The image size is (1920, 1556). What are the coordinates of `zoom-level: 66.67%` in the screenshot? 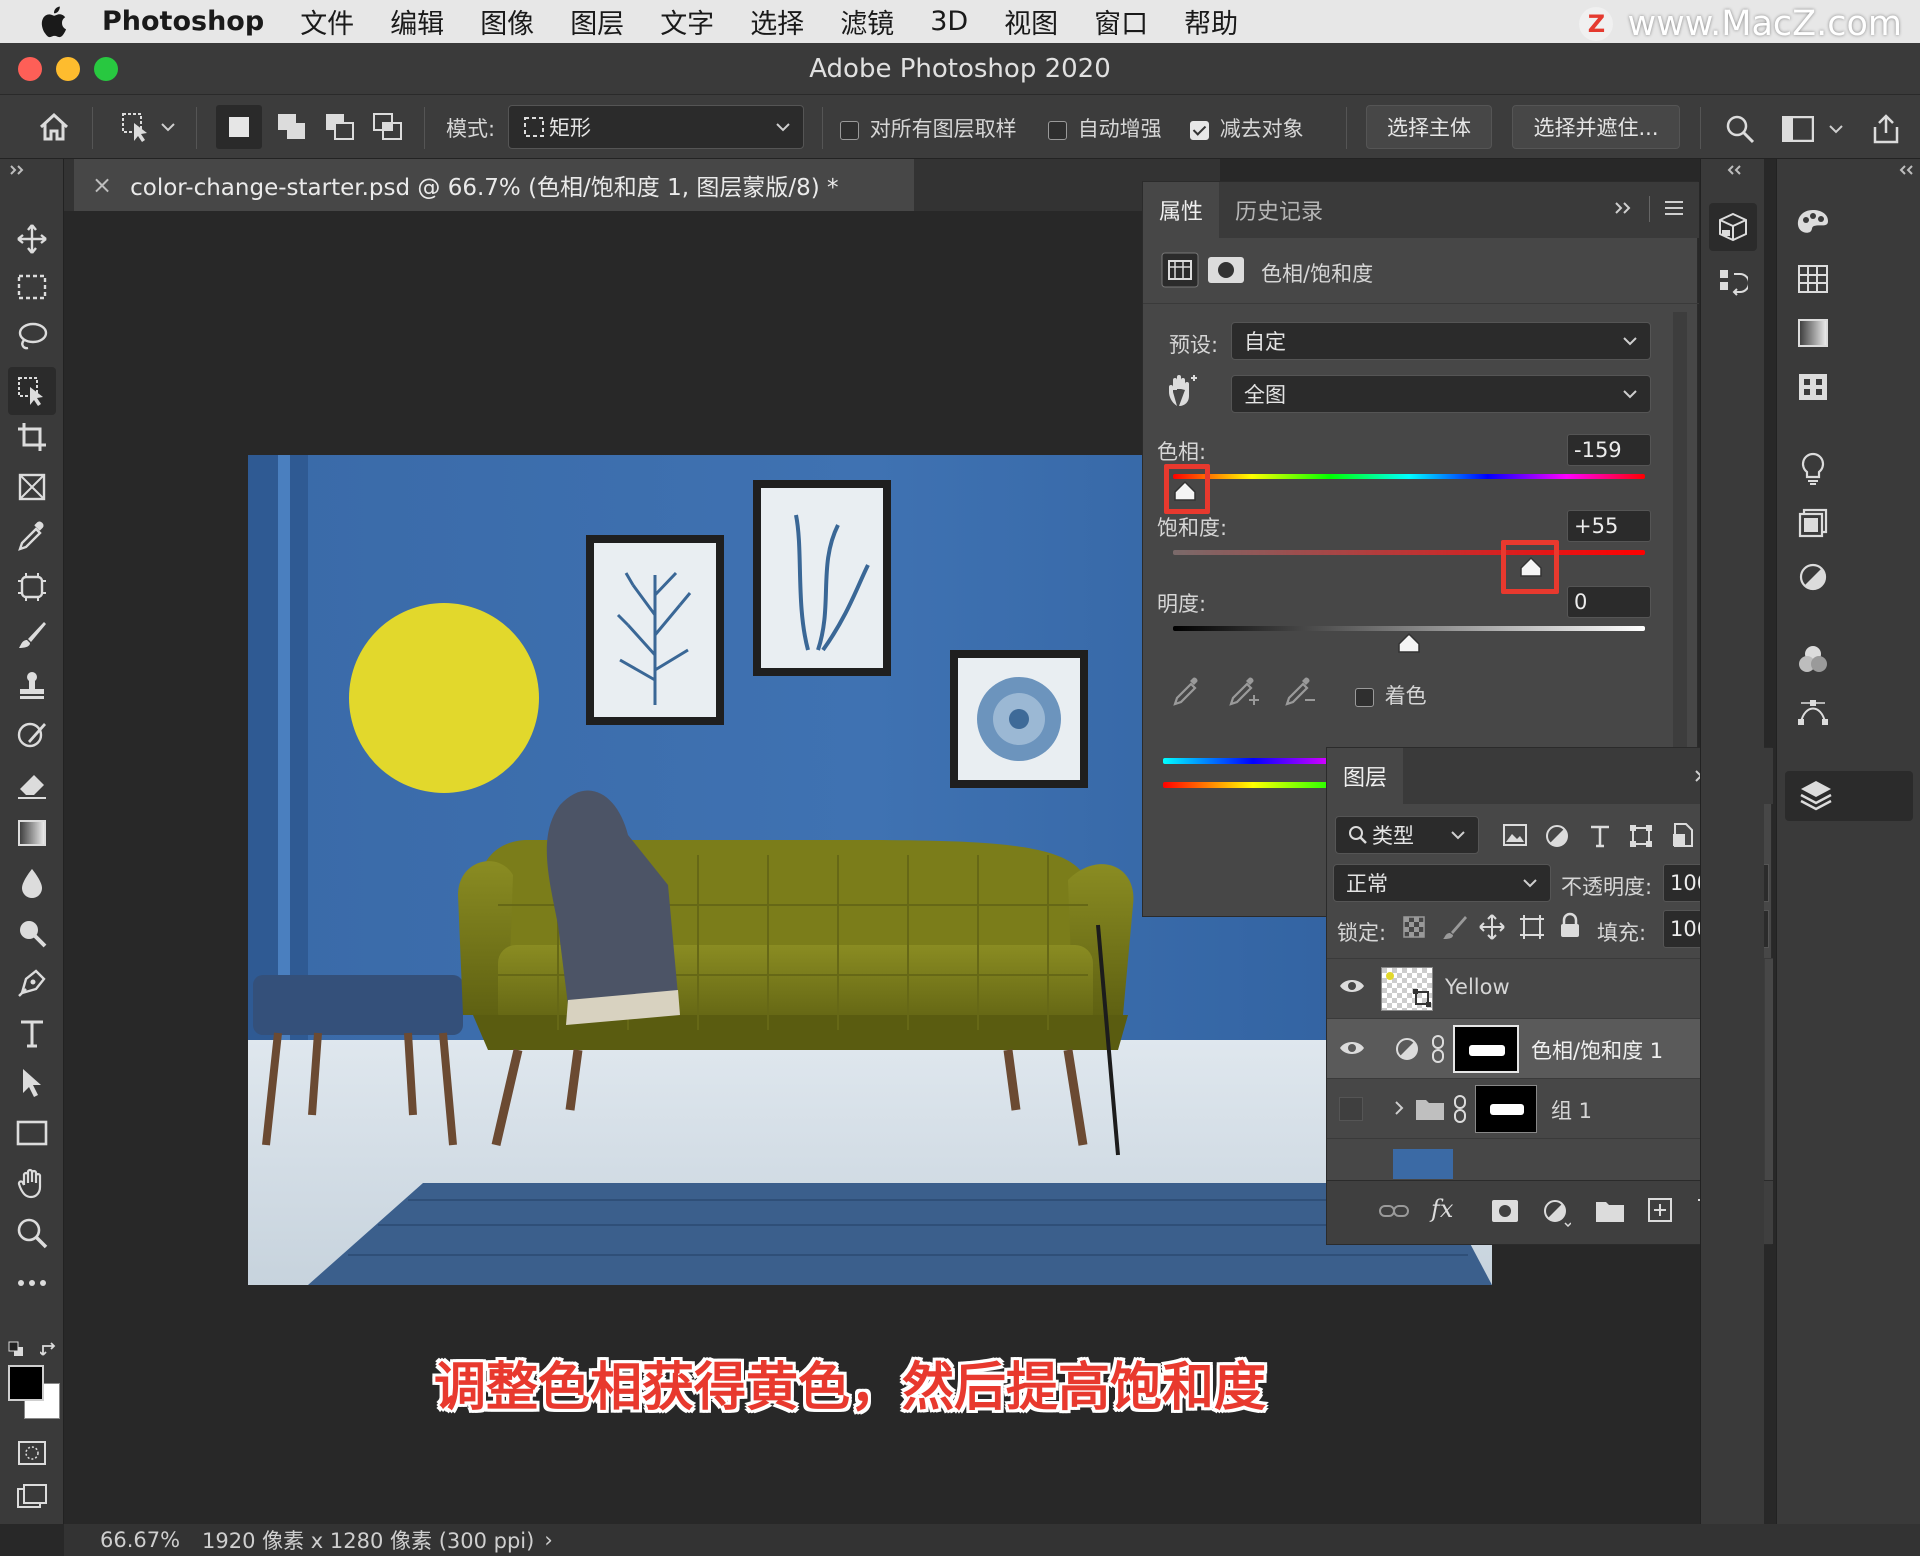 It's located at (143, 1540).